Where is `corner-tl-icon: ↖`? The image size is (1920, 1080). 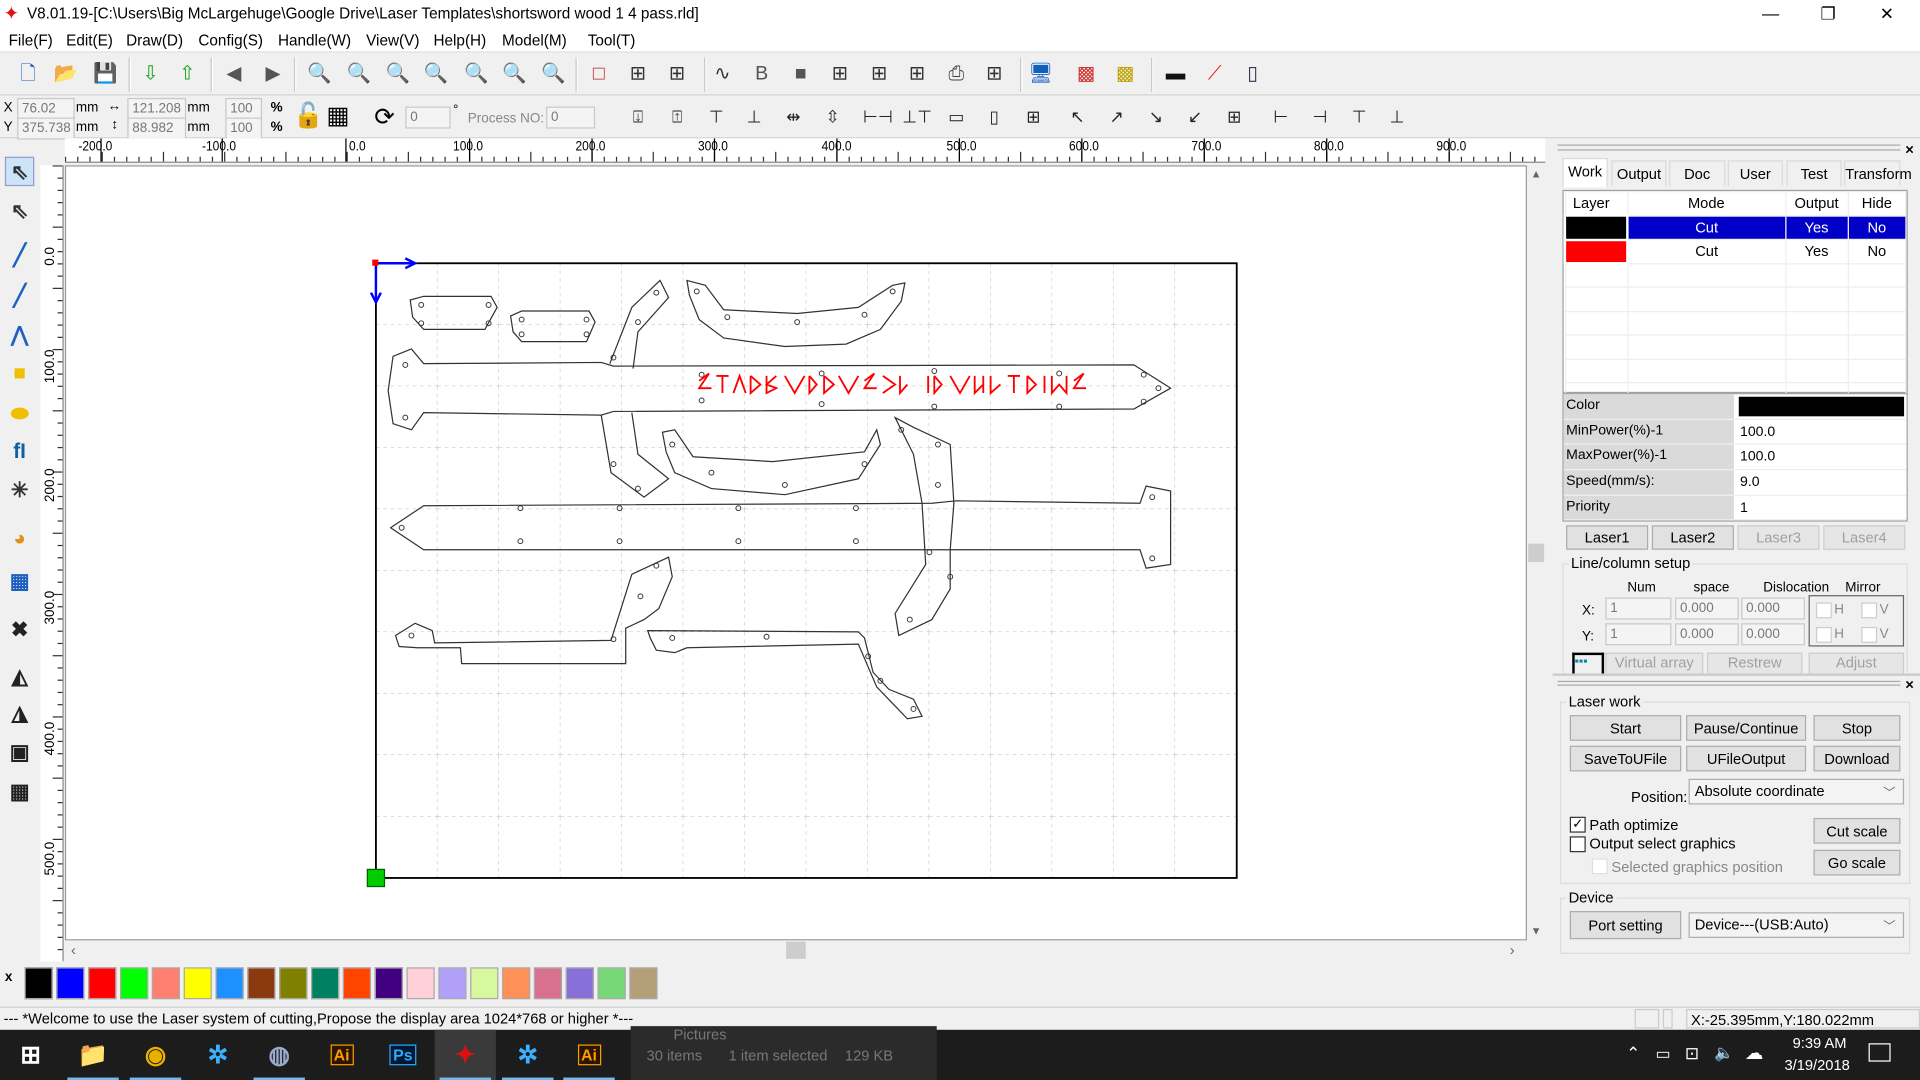
corner-tl-icon: ↖ is located at coordinates (1077, 116).